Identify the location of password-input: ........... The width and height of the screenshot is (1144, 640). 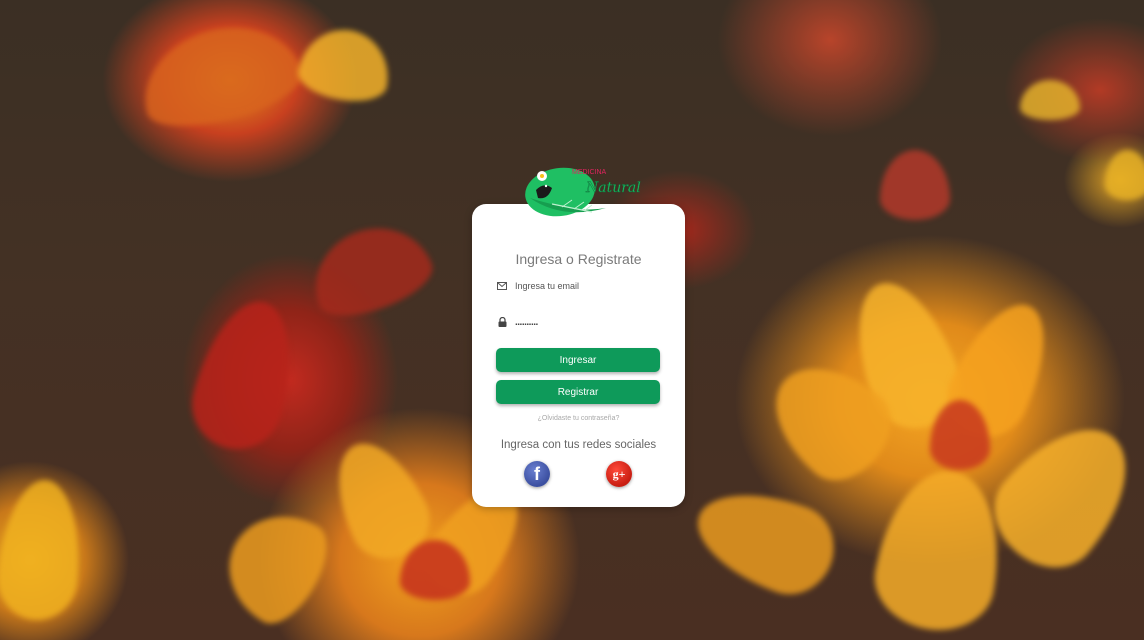
(585, 322).